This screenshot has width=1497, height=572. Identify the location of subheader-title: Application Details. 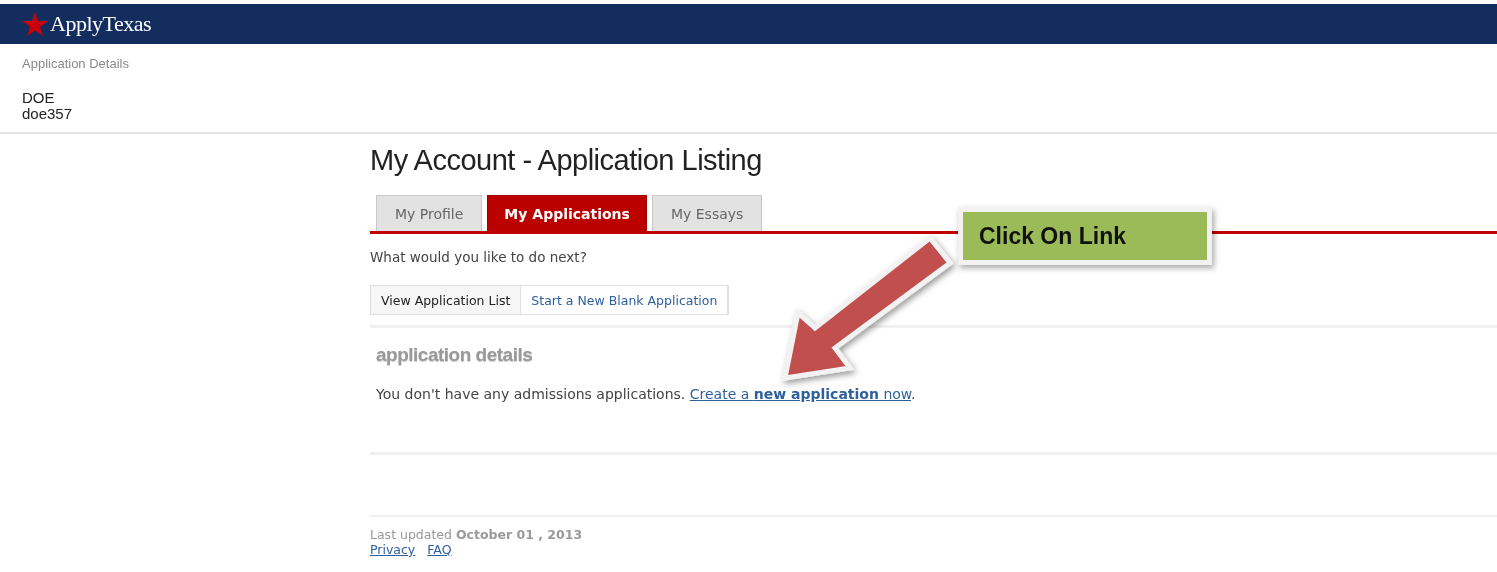
(76, 63).